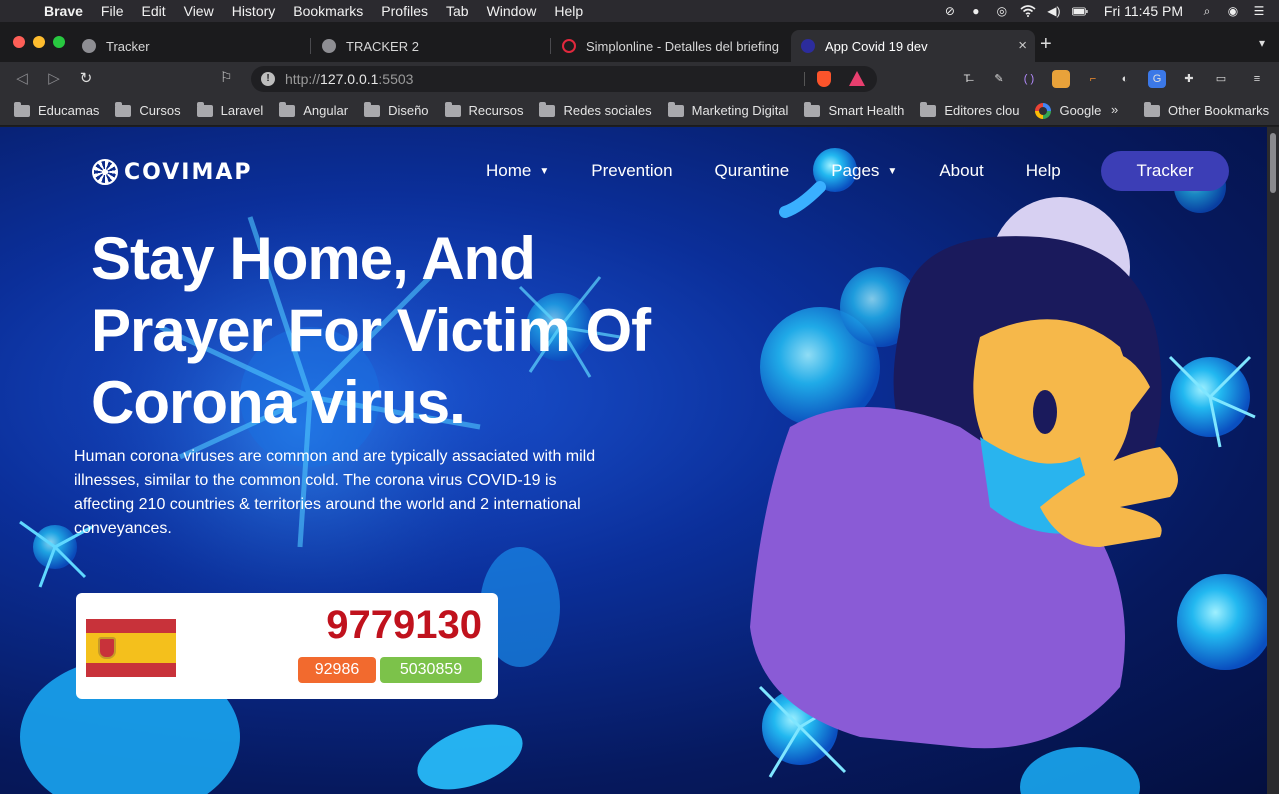  I want to click on address-bar: ! http://127.0.0.1:5503, so click(564, 79).